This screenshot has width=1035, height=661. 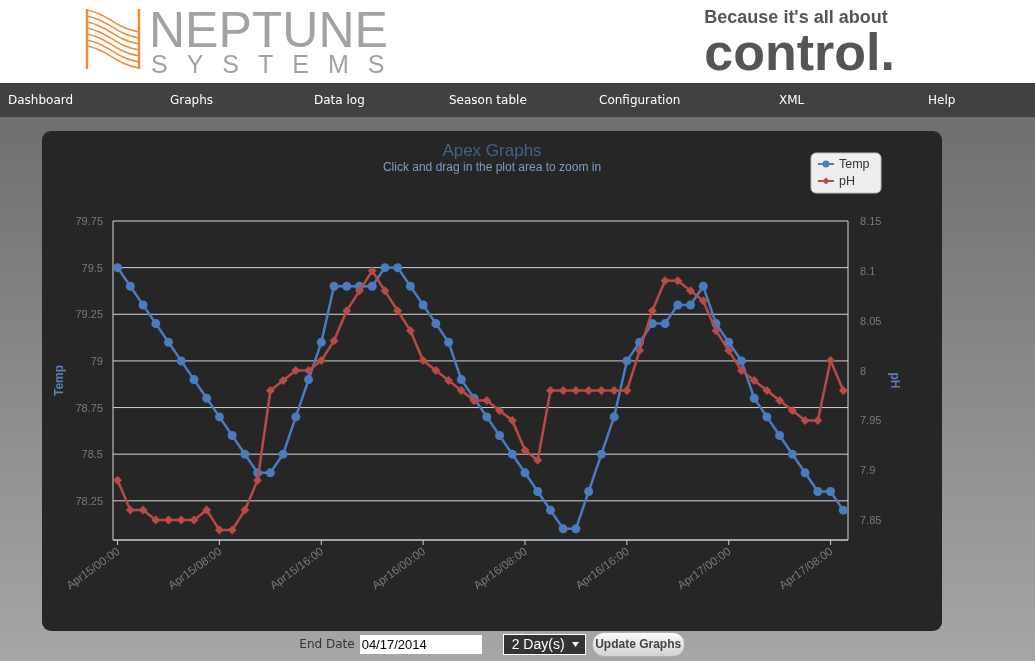 What do you see at coordinates (92, 454) in the screenshot?
I see `y-axis-label: 78.5` at bounding box center [92, 454].